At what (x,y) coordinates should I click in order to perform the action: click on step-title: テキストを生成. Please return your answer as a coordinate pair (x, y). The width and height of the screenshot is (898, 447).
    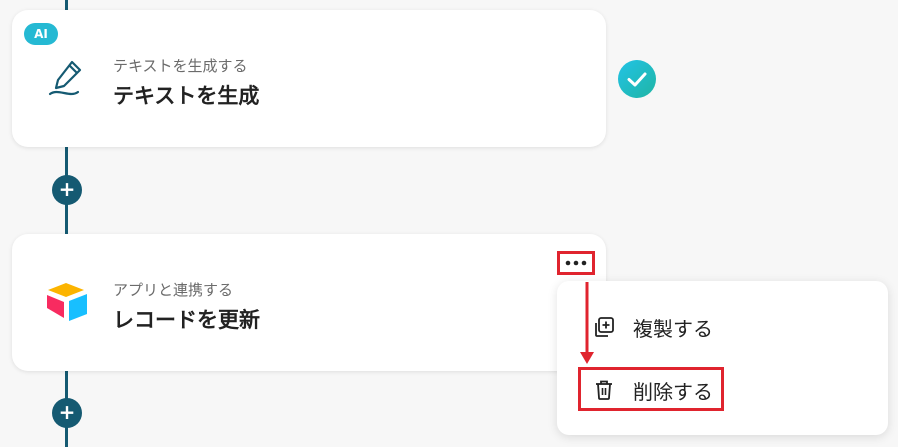
    Looking at the image, I should click on (186, 96).